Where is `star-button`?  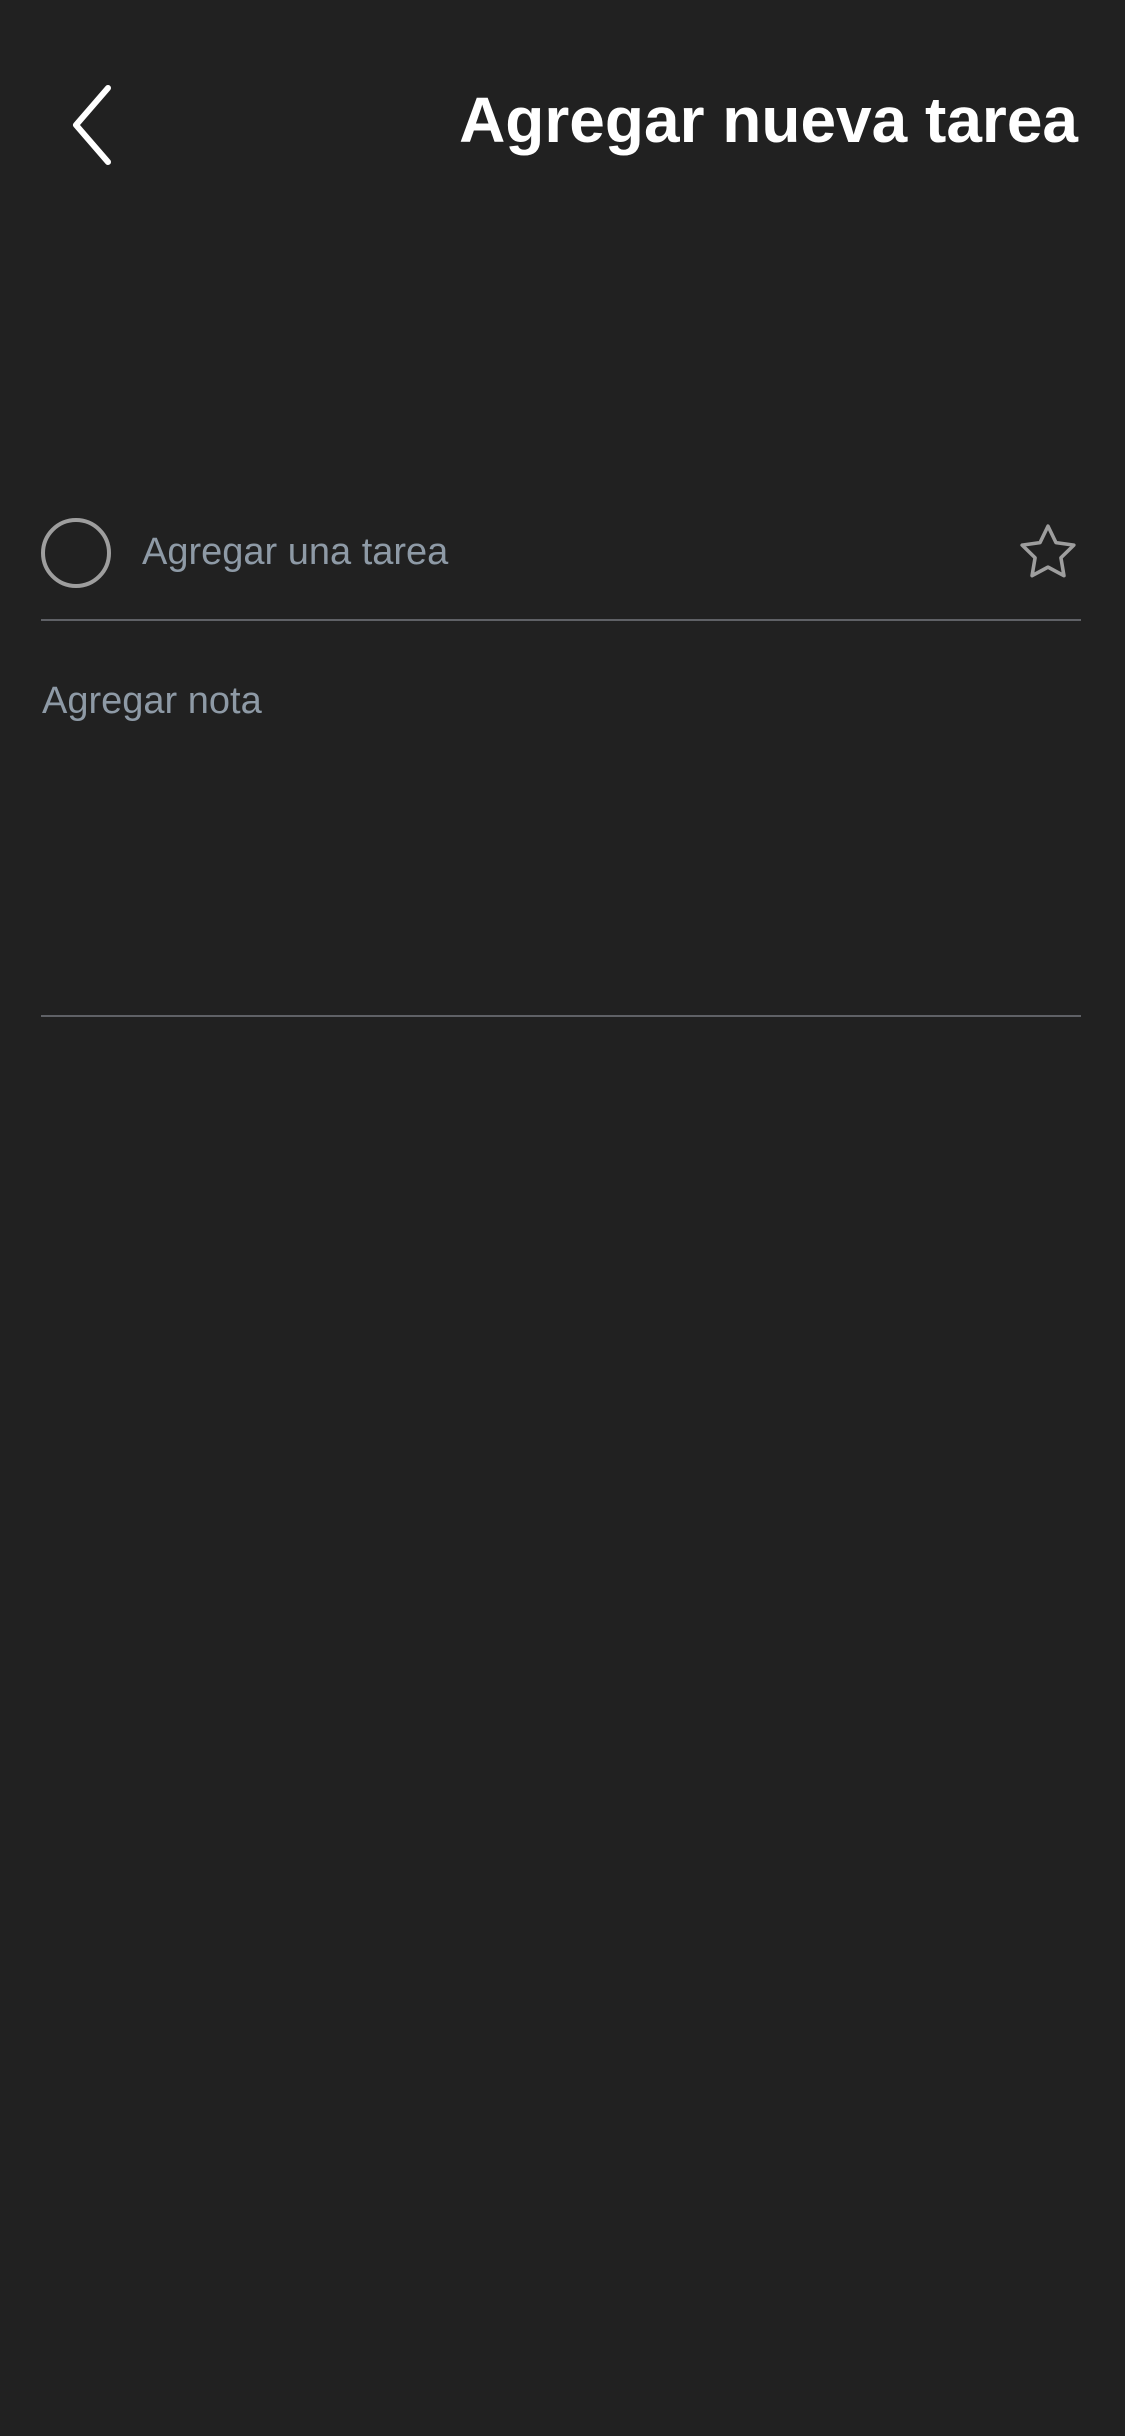 star-button is located at coordinates (1048, 552).